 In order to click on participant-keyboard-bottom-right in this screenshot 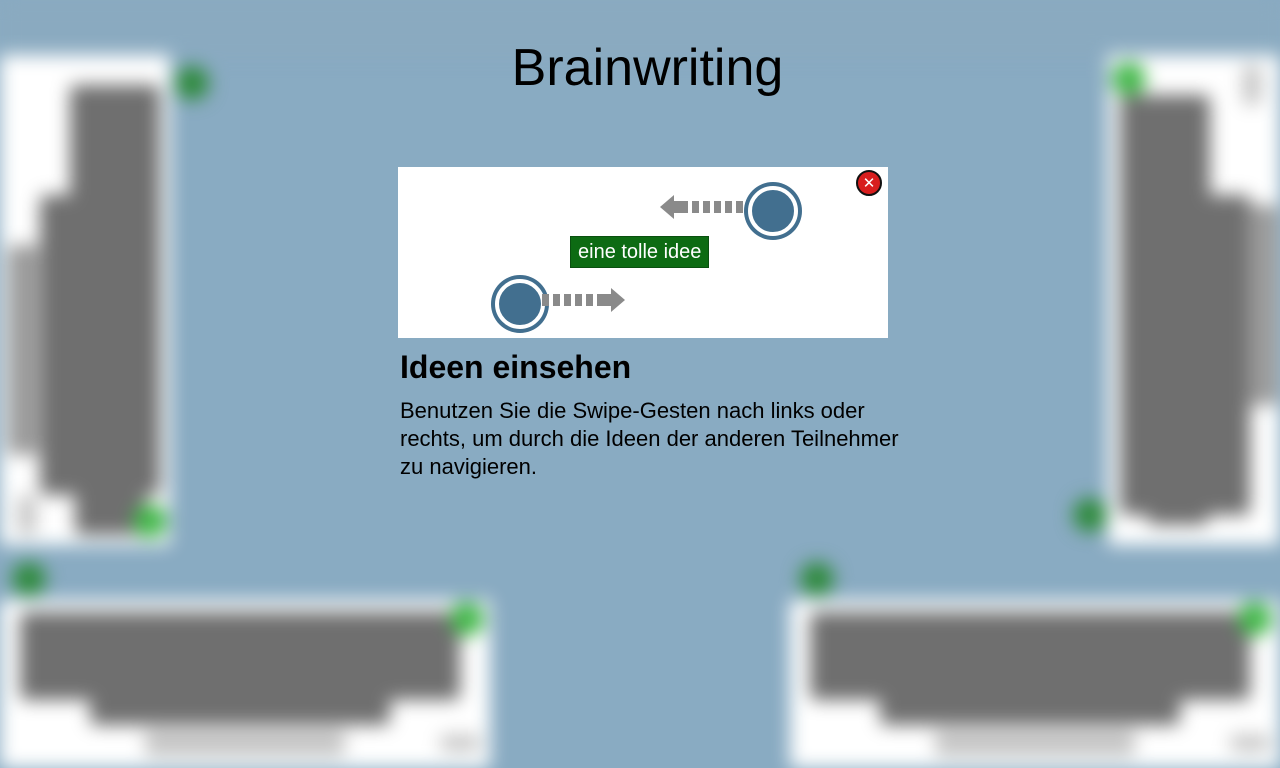, I will do `click(1035, 684)`.